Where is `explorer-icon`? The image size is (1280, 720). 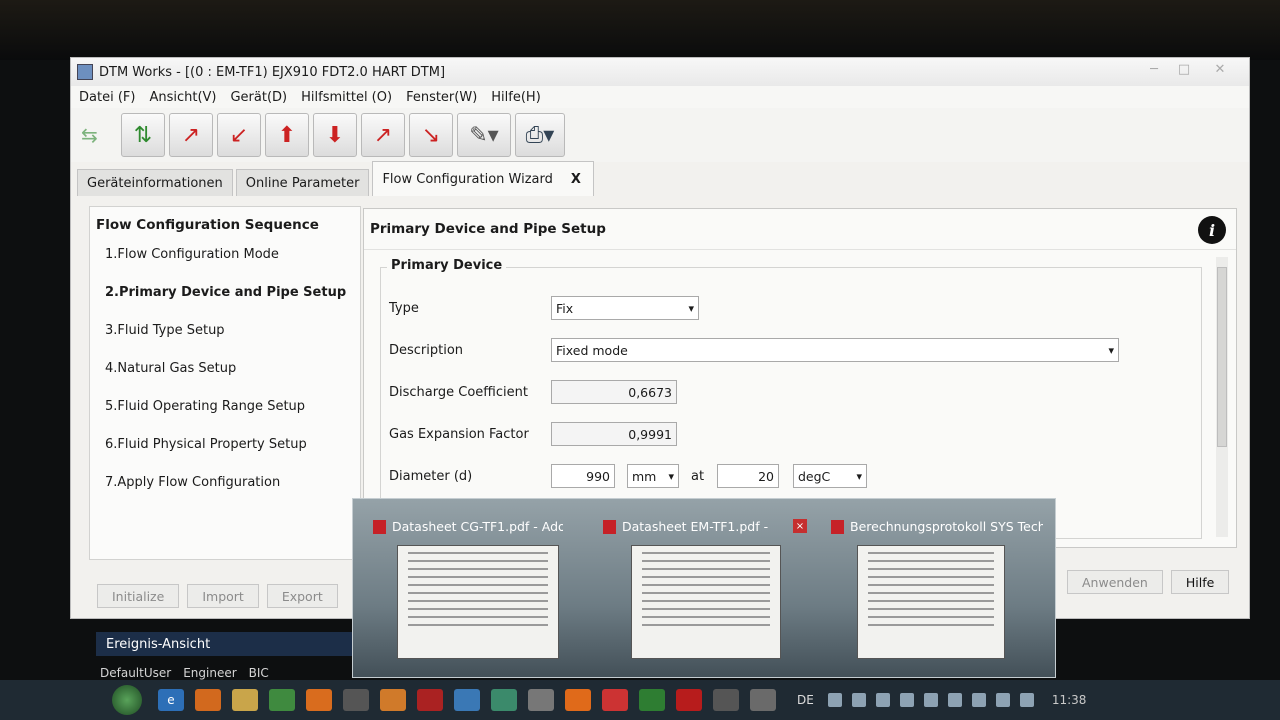
explorer-icon is located at coordinates (245, 700).